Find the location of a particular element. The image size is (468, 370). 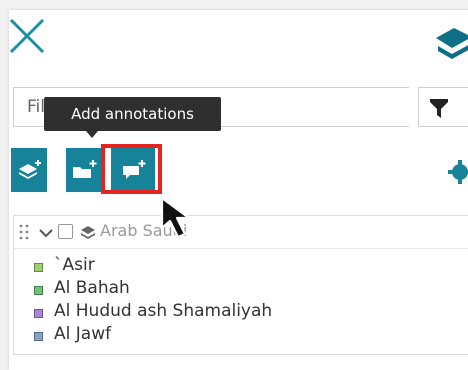

tooltip: Add annotations is located at coordinates (132, 114).